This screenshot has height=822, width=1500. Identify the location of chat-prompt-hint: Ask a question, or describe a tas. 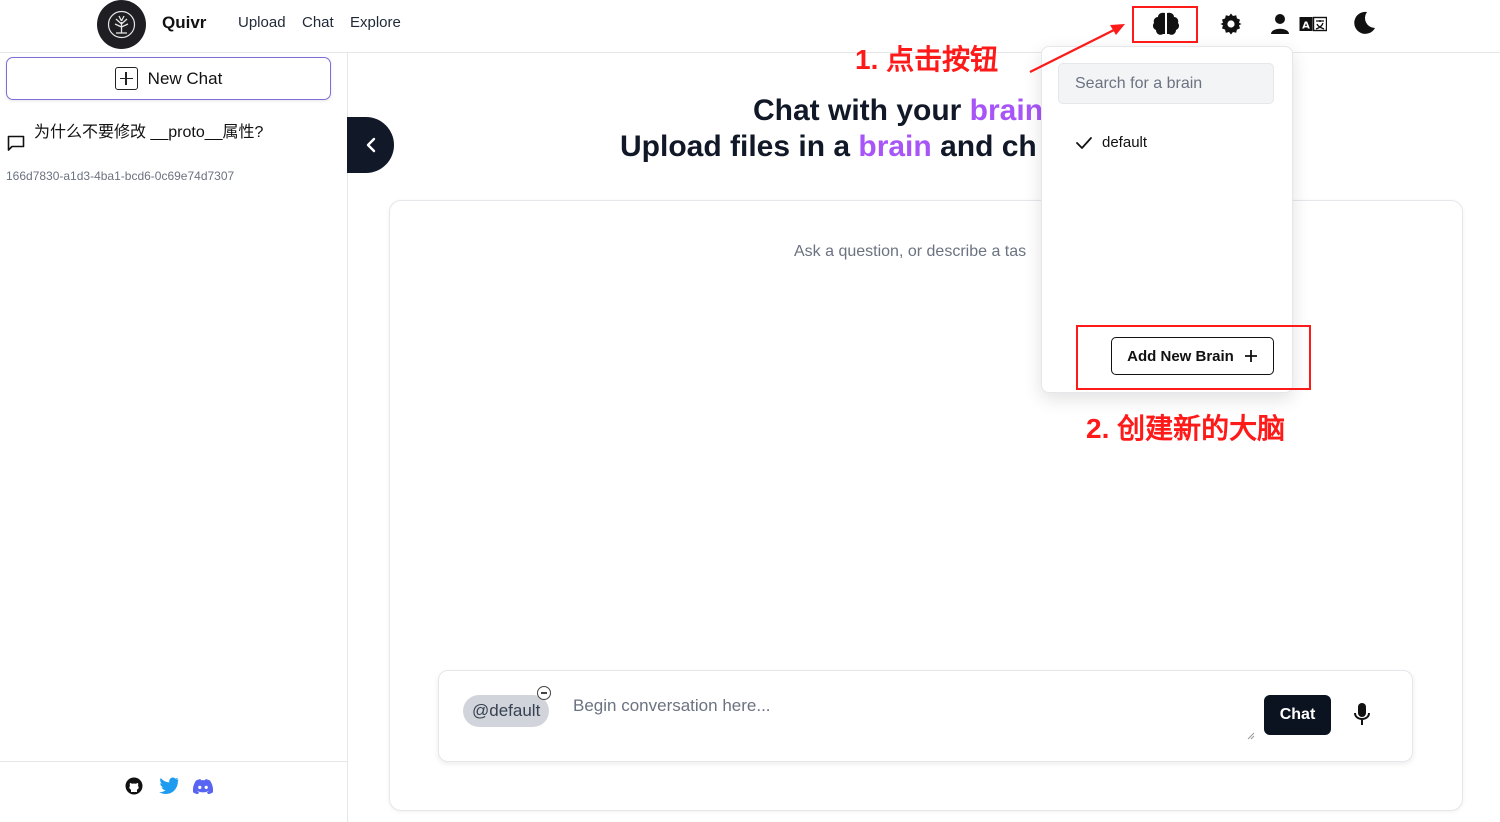
(910, 251).